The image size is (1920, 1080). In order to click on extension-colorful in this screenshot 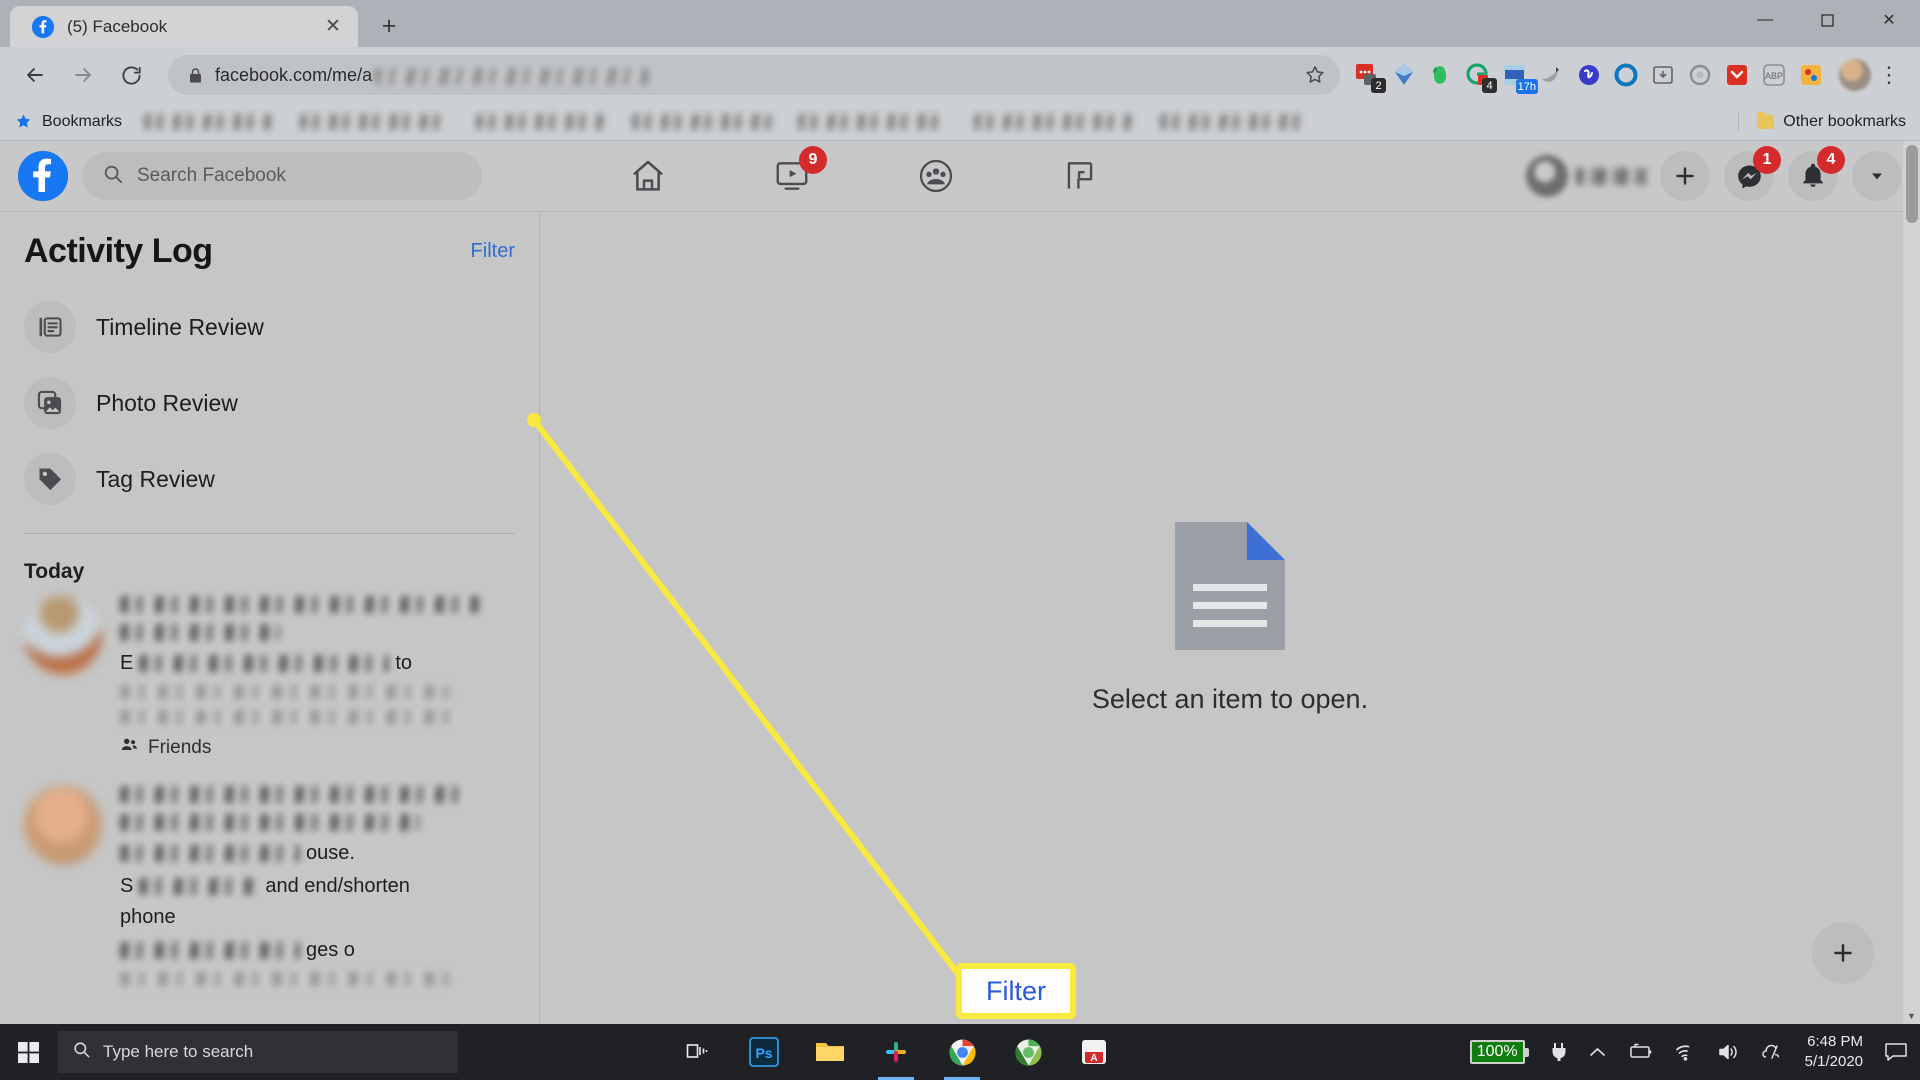, I will do `click(1811, 75)`.